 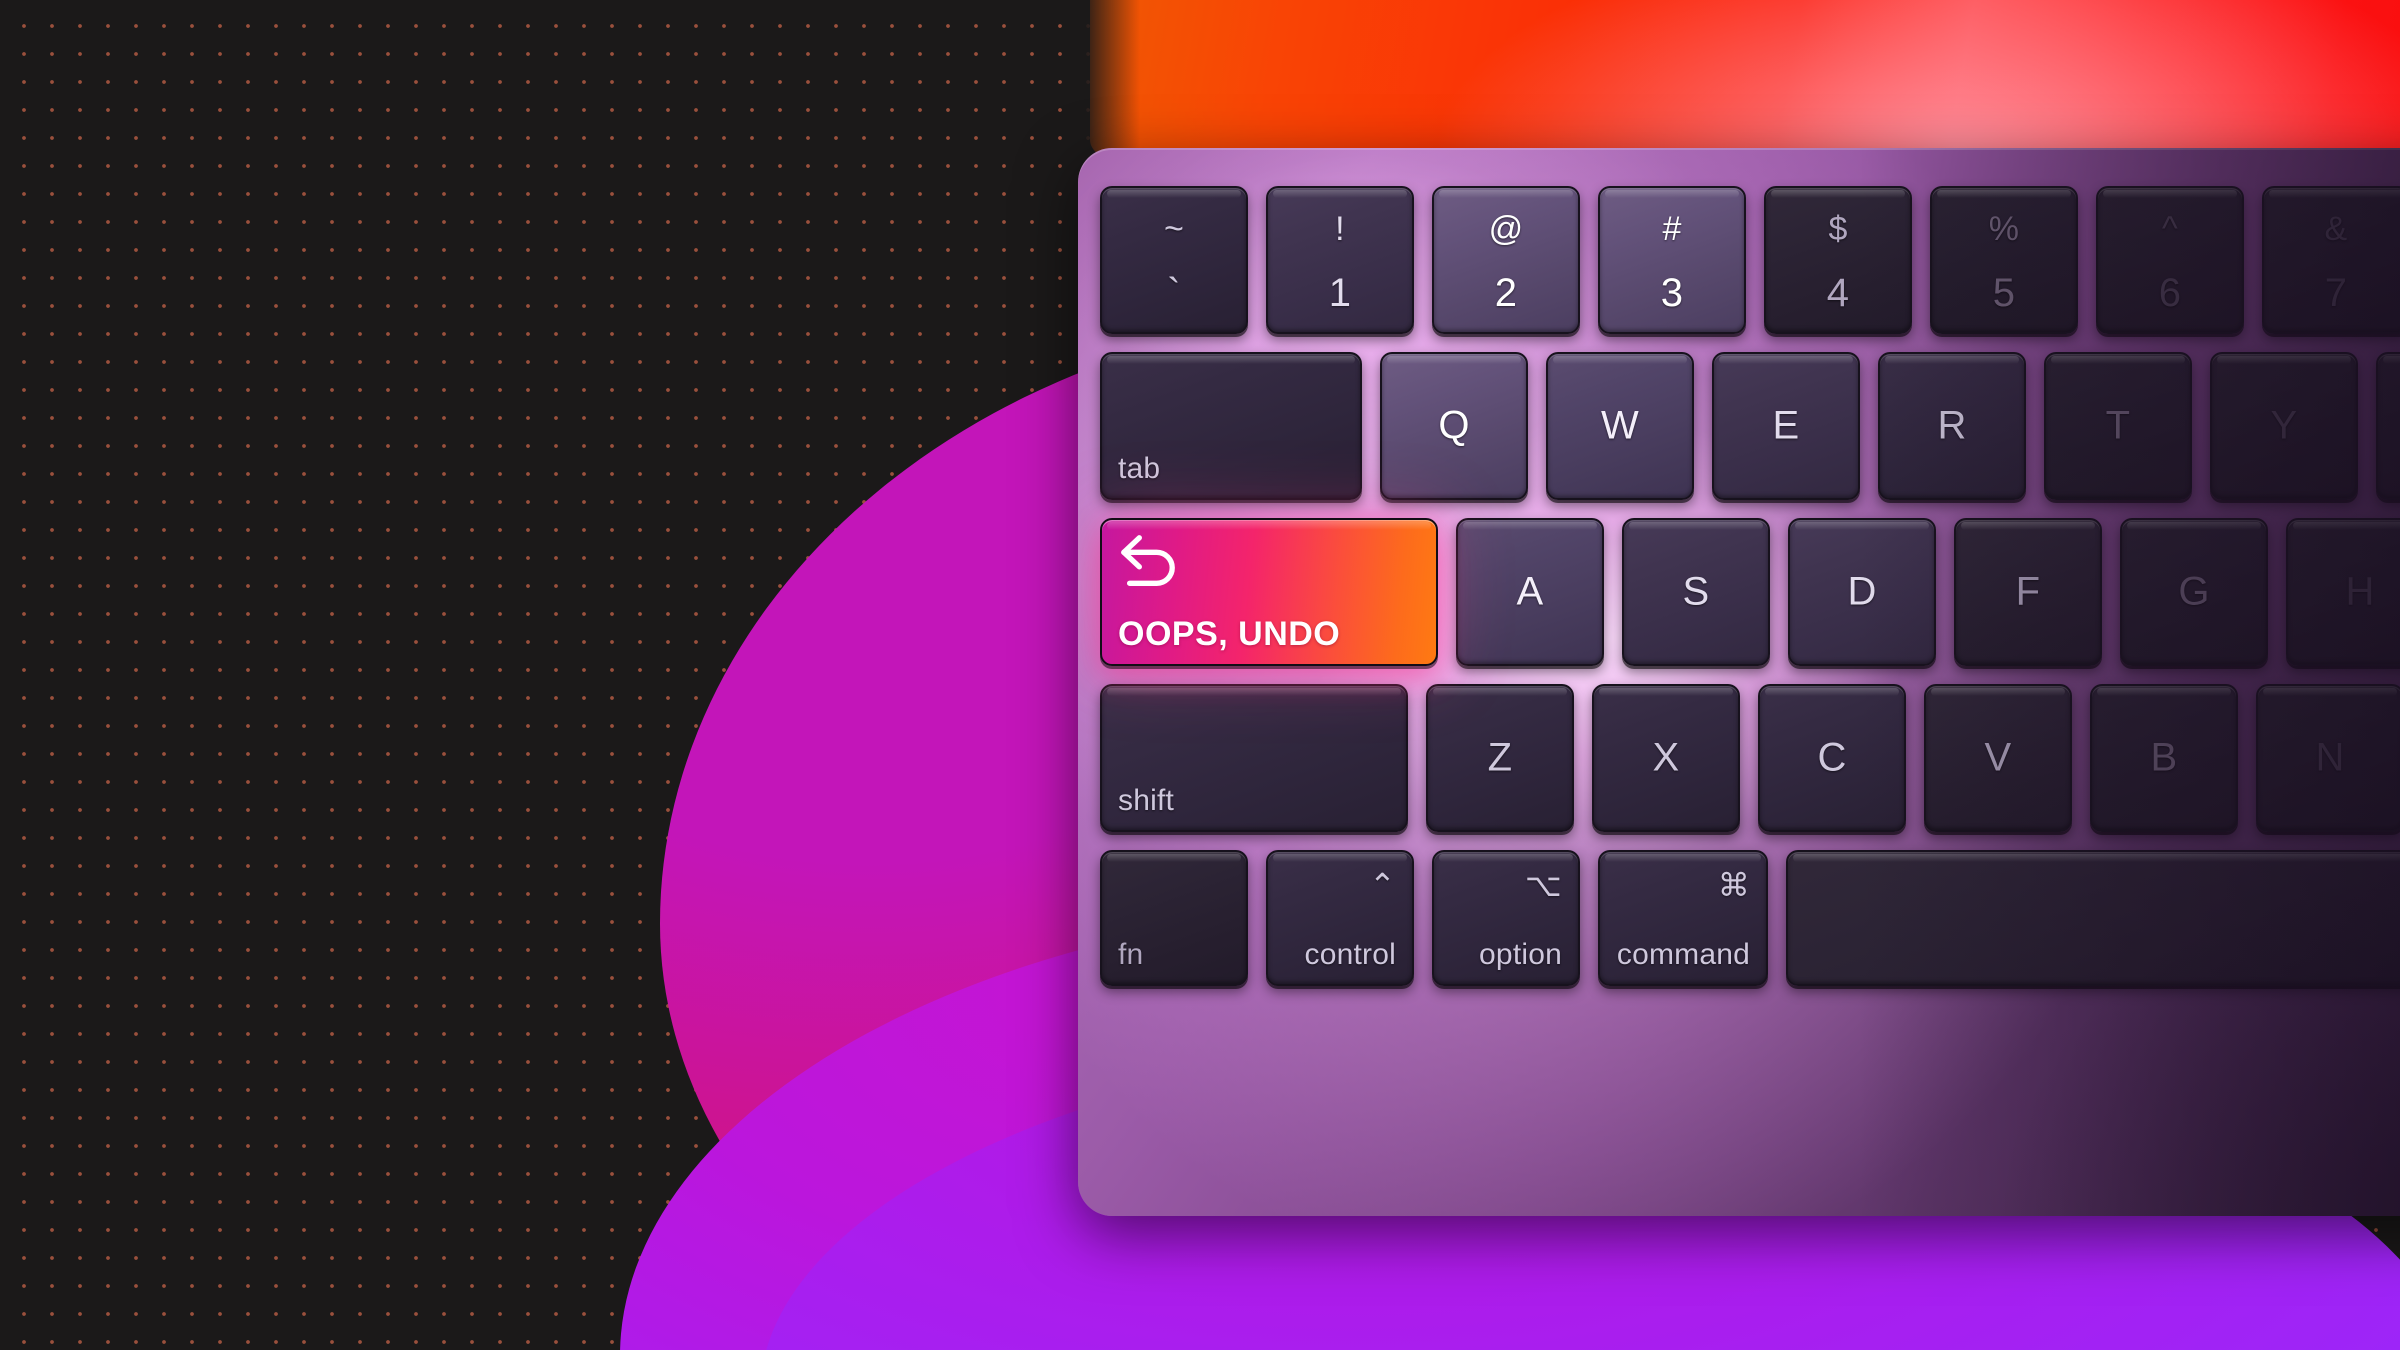 What do you see at coordinates (1139, 468) in the screenshot?
I see `key-legend: tab` at bounding box center [1139, 468].